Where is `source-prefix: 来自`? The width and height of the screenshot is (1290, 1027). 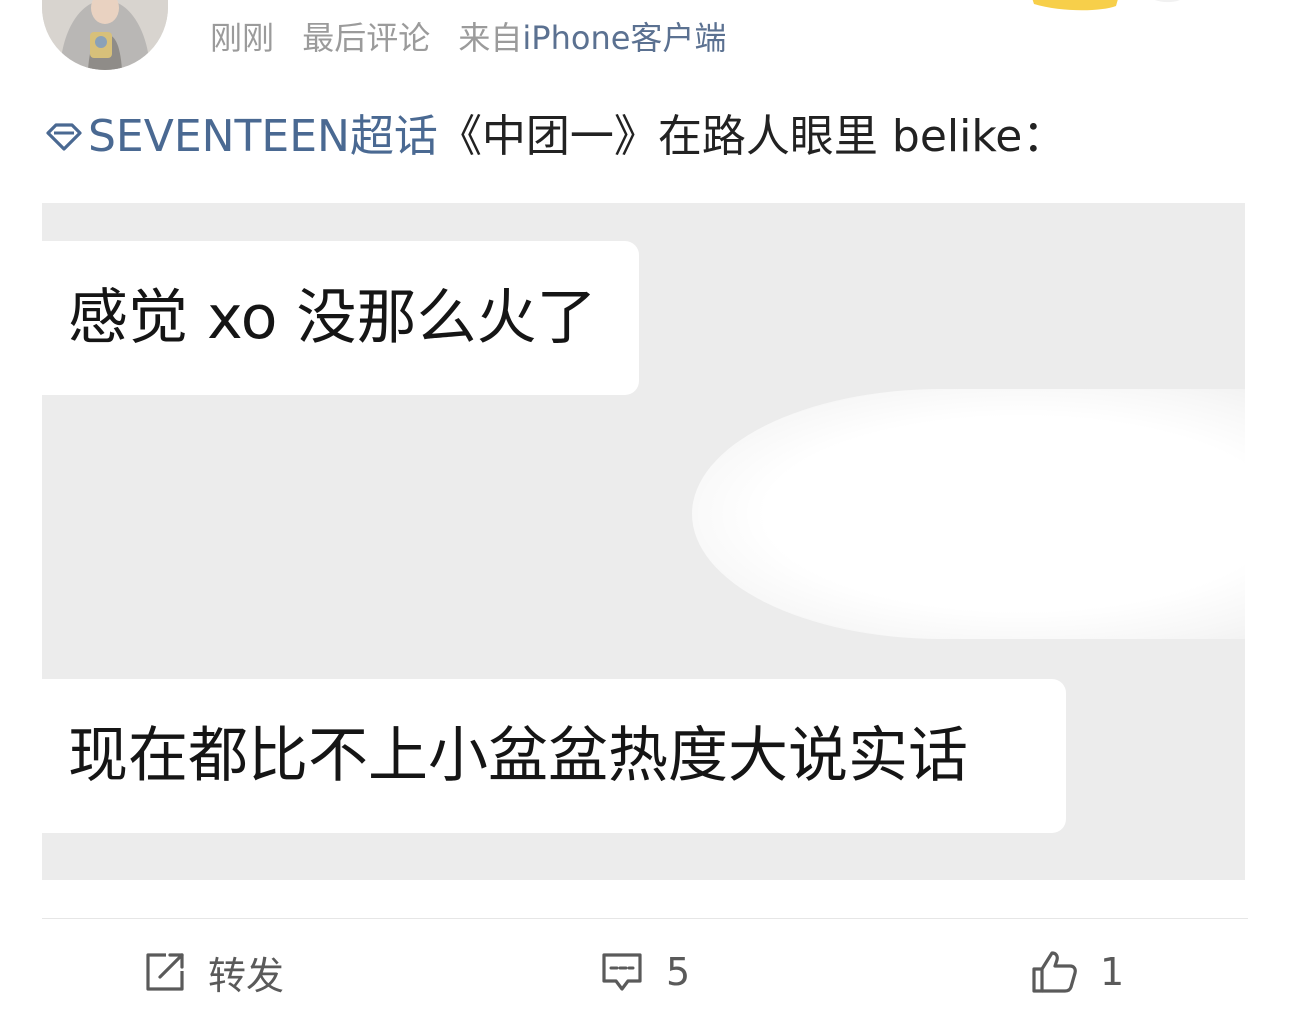
source-prefix: 来自 is located at coordinates (490, 38).